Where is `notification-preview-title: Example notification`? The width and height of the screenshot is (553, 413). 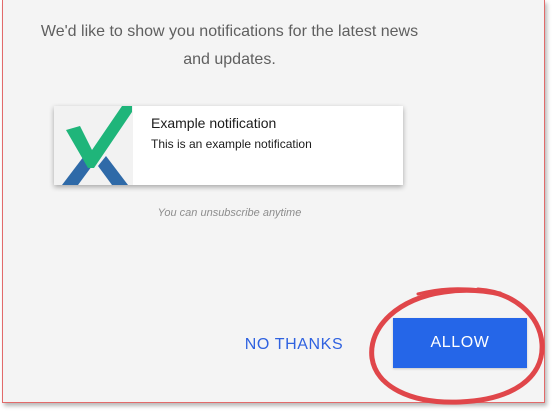
notification-preview-title: Example notification is located at coordinates (214, 123).